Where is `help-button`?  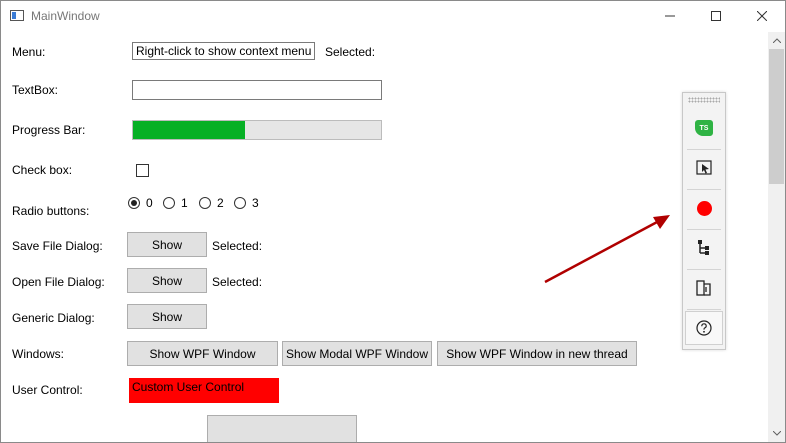
help-button is located at coordinates (704, 328).